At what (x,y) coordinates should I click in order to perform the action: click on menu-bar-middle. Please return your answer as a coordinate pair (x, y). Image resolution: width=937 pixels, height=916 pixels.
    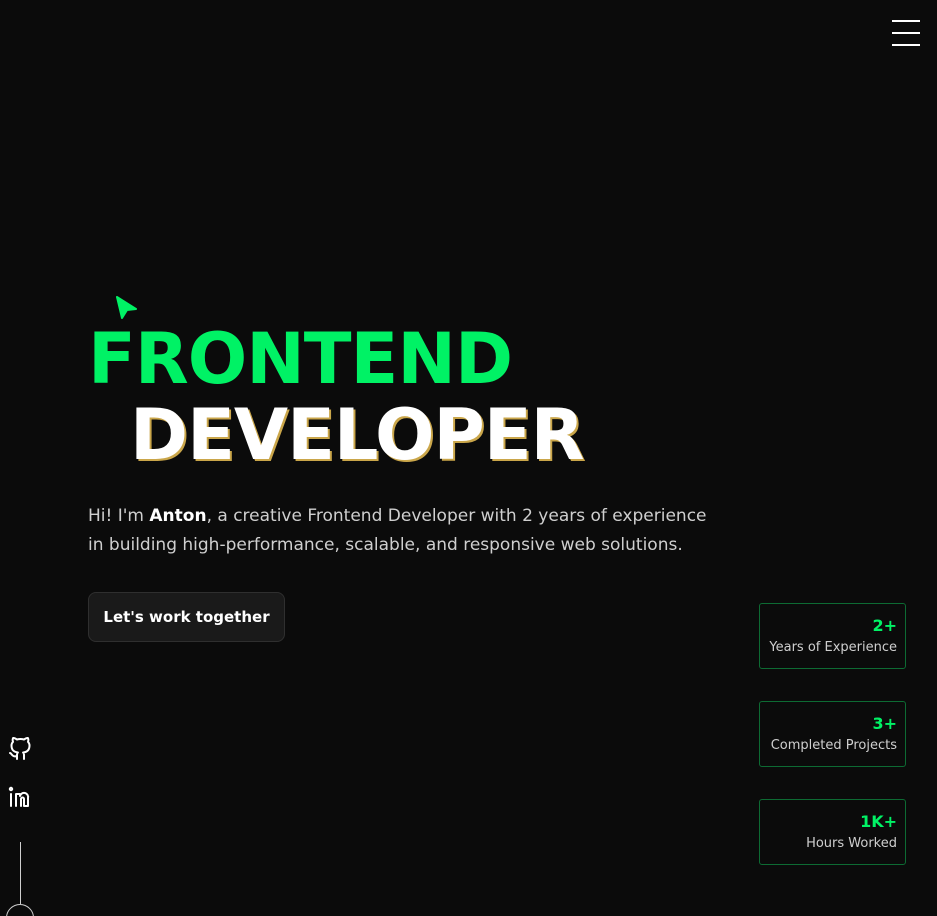
    Looking at the image, I should click on (906, 33).